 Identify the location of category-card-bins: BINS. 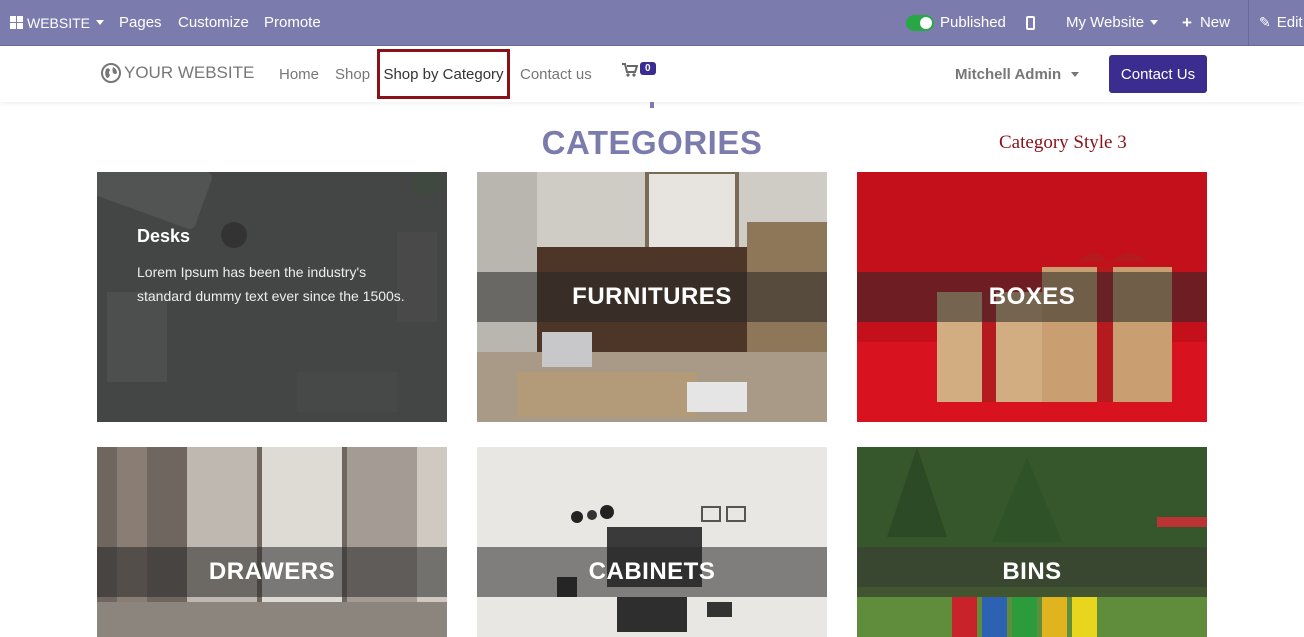
(1032, 542).